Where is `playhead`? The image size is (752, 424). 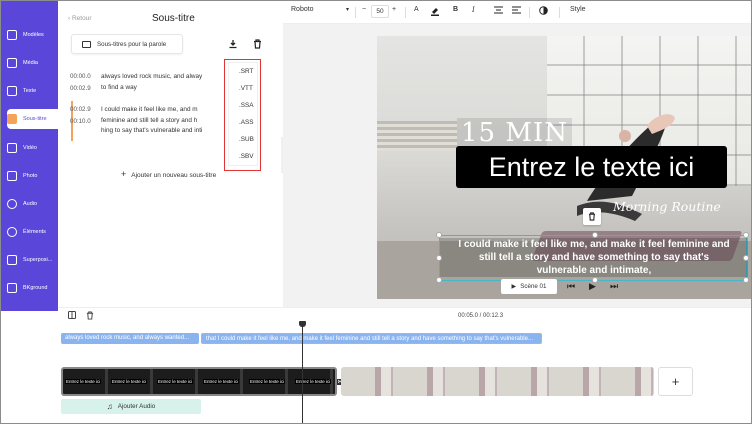
playhead is located at coordinates (302, 372).